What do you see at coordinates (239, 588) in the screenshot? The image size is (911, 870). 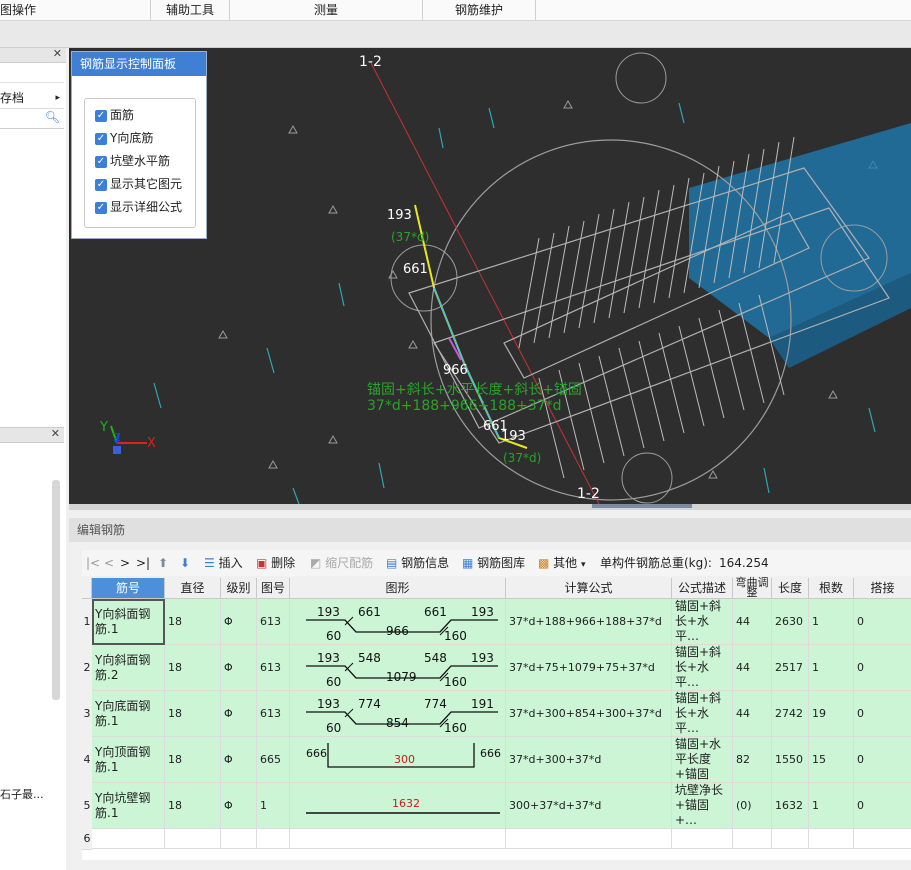 I see `col-header-grade: 级别` at bounding box center [239, 588].